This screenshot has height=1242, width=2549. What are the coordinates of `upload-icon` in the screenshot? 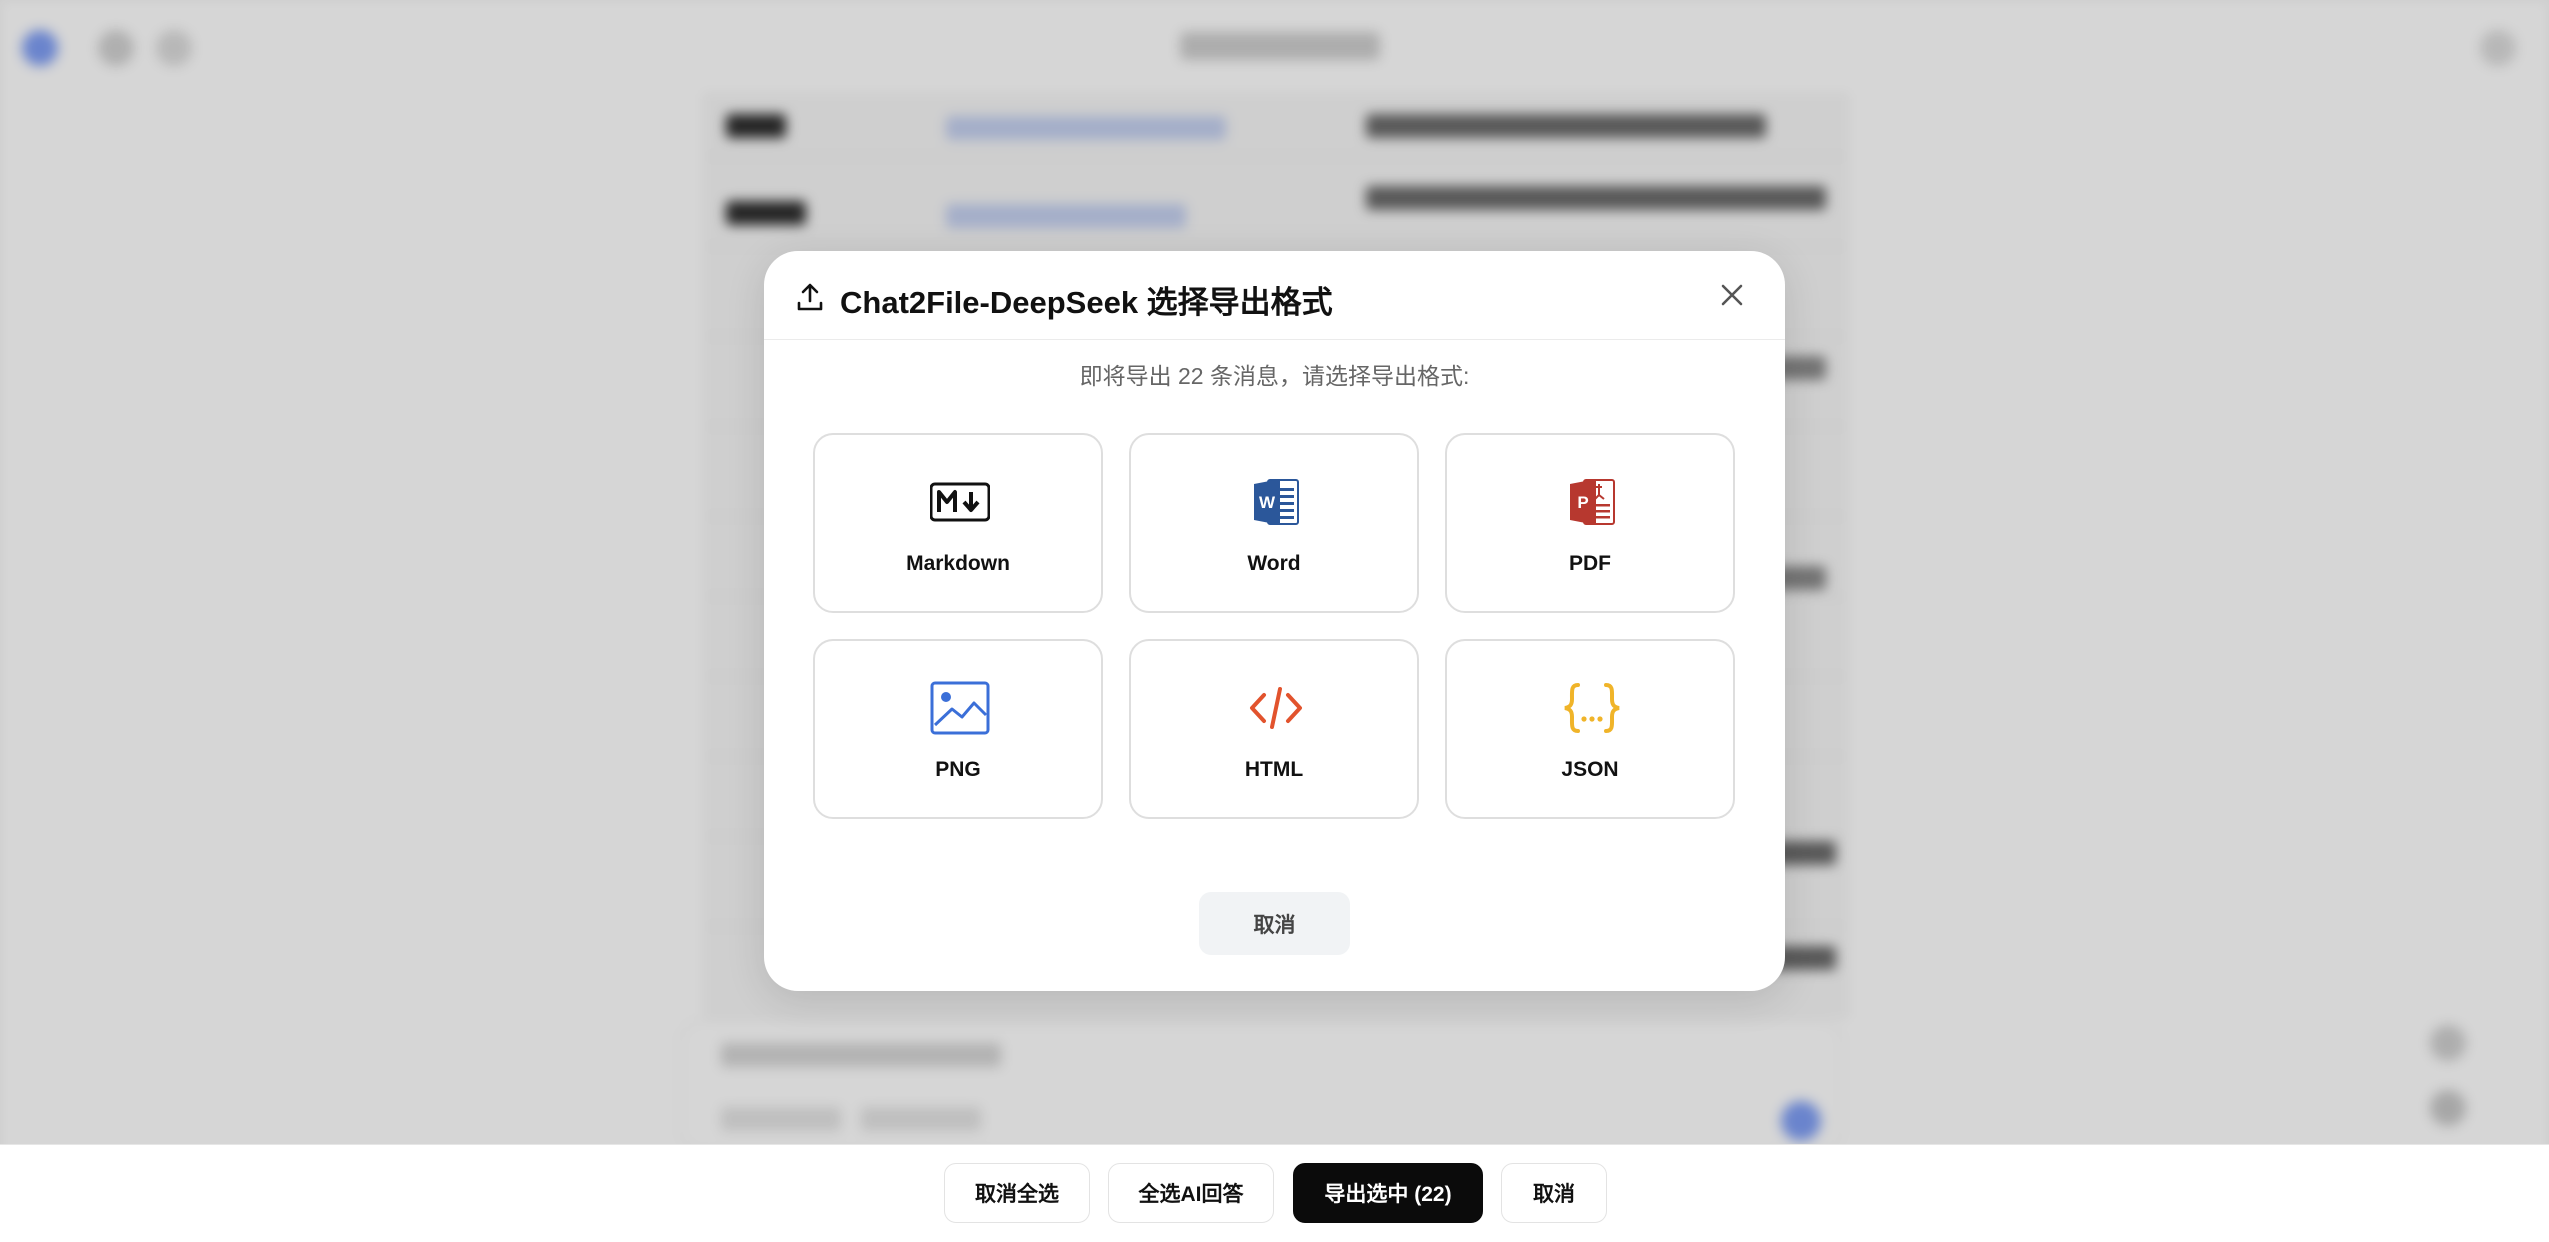 It's located at (810, 297).